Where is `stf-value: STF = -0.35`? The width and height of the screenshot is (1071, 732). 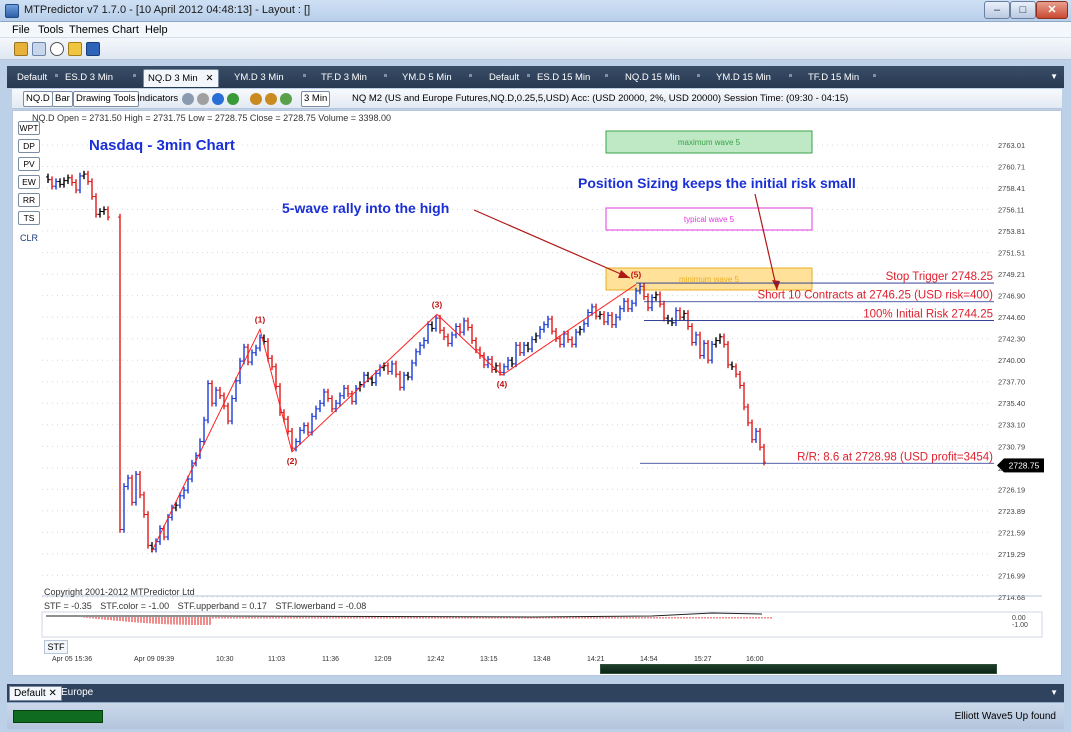
stf-value: STF = -0.35 is located at coordinates (68, 606).